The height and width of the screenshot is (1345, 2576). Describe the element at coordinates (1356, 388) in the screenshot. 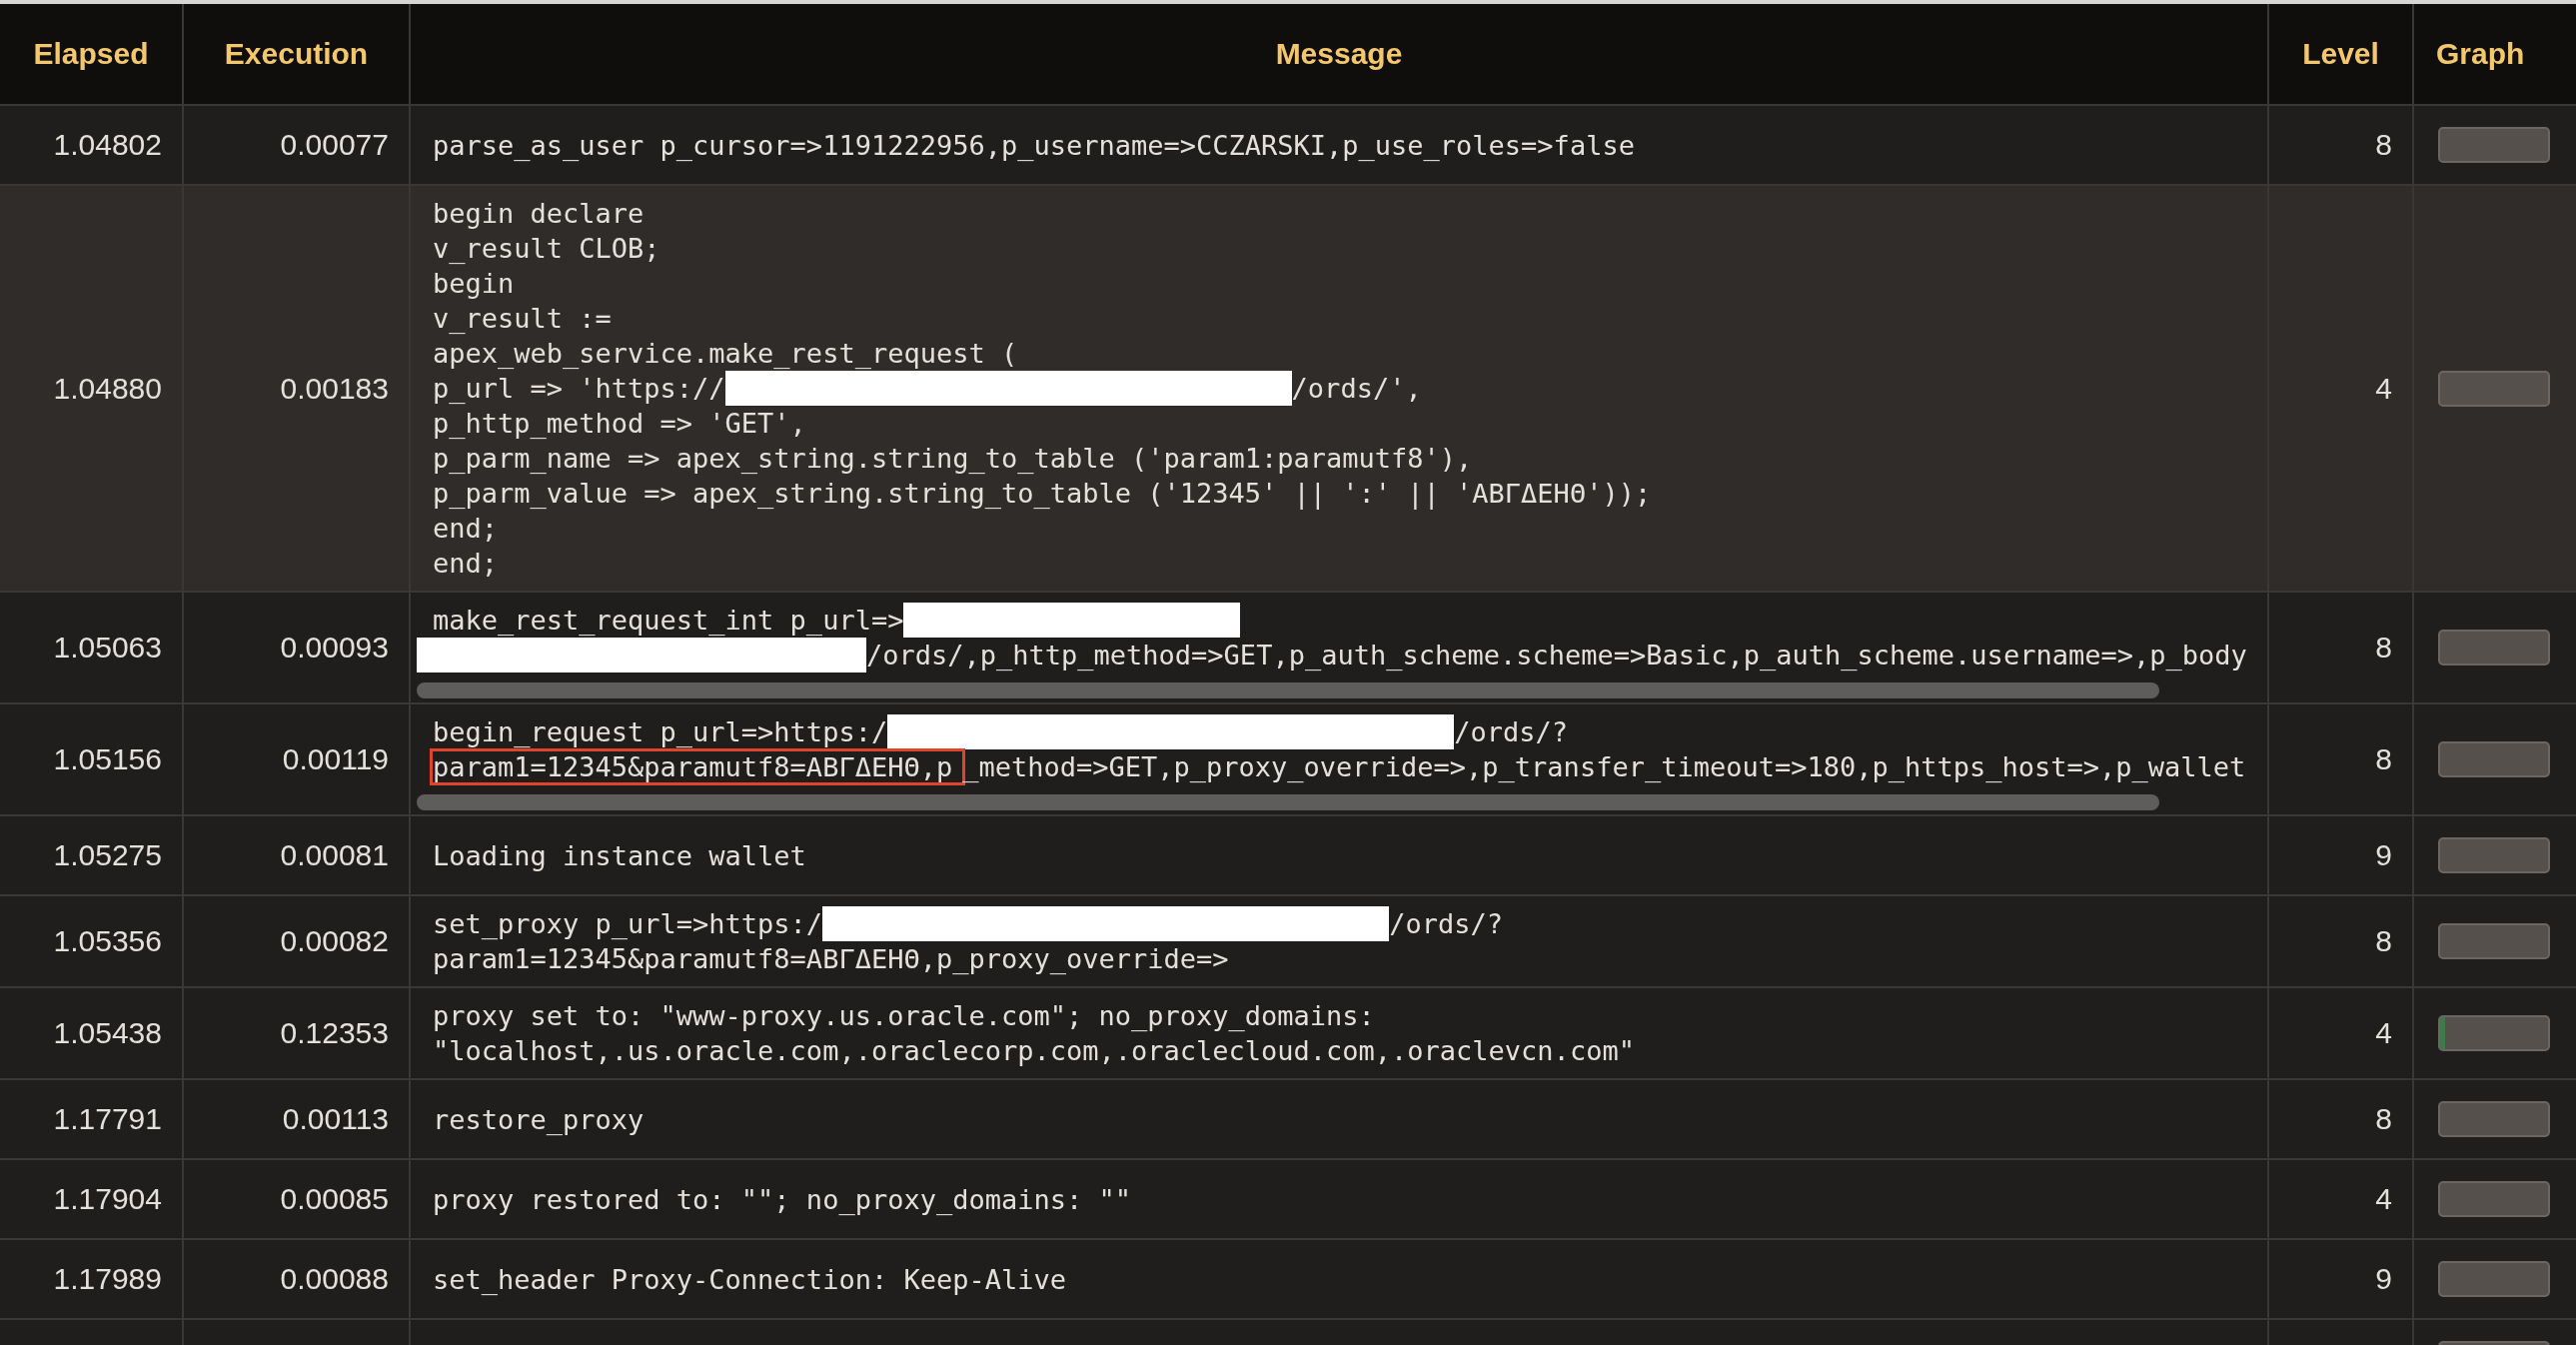

I see `message-text: /ords/',` at that location.